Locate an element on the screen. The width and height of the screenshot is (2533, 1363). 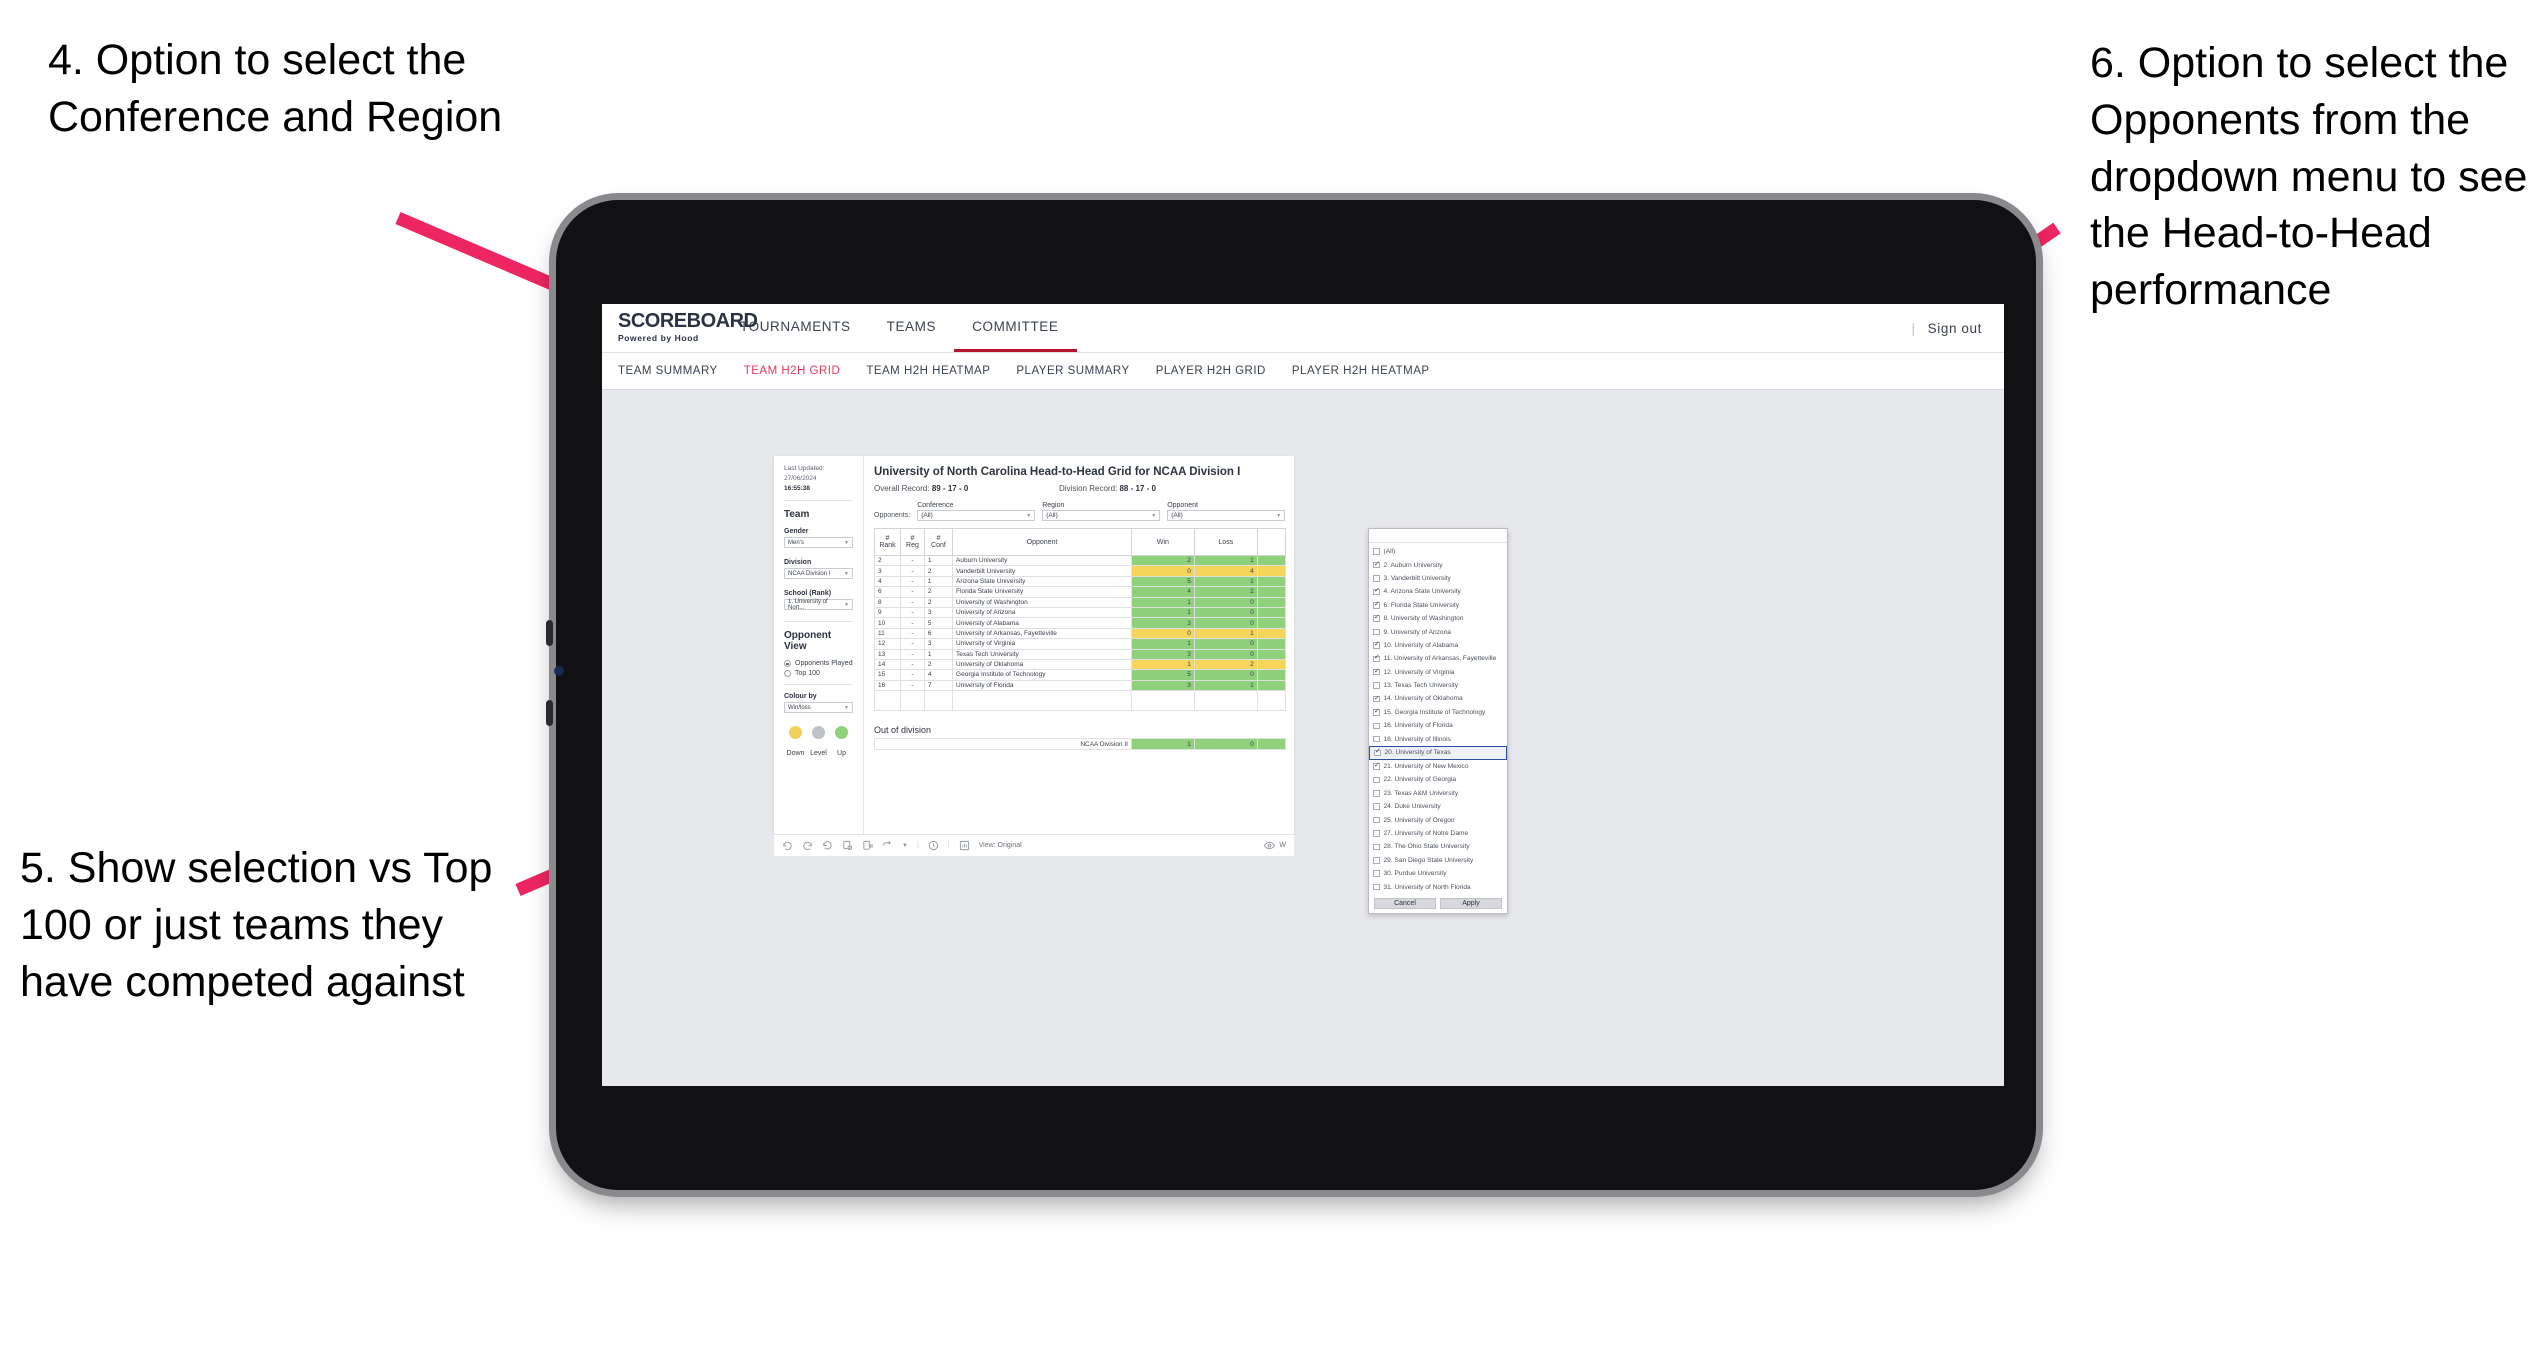
table-row: 4-1 Arizona State University 5 1 is located at coordinates (1080, 581).